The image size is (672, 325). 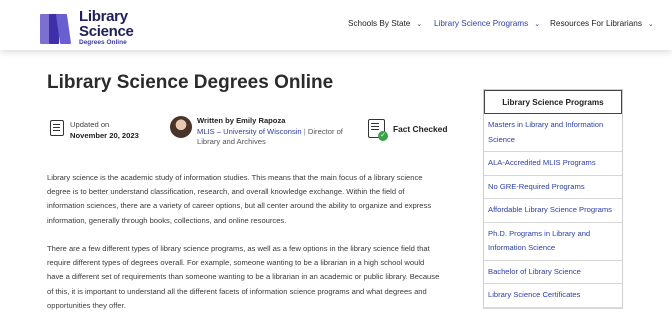 What do you see at coordinates (553, 102) in the screenshot?
I see `sidebar-title: Library Science Programs` at bounding box center [553, 102].